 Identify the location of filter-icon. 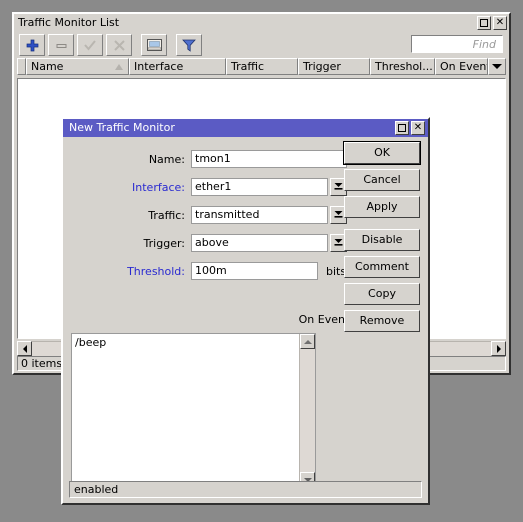
(189, 45).